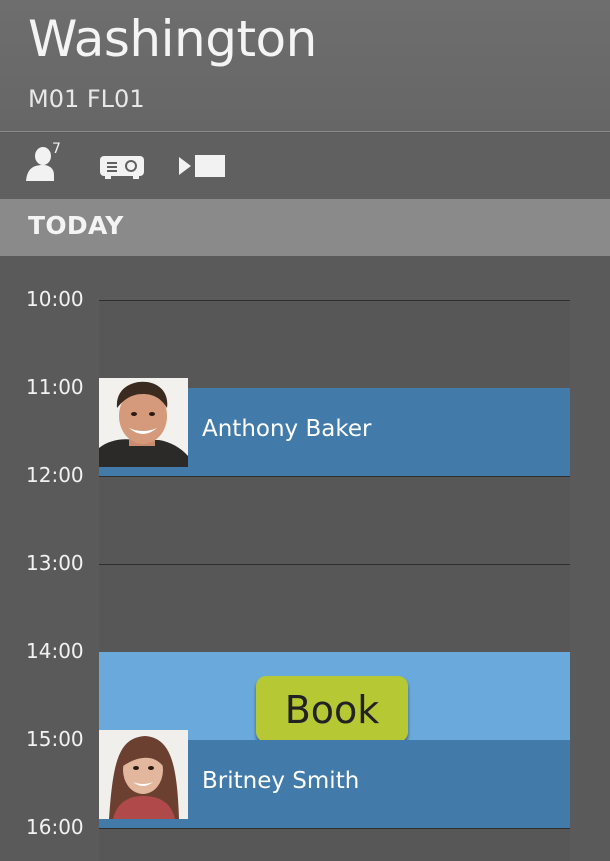 The image size is (610, 861). Describe the element at coordinates (86, 99) in the screenshot. I see `room-code: M01 FL01` at that location.